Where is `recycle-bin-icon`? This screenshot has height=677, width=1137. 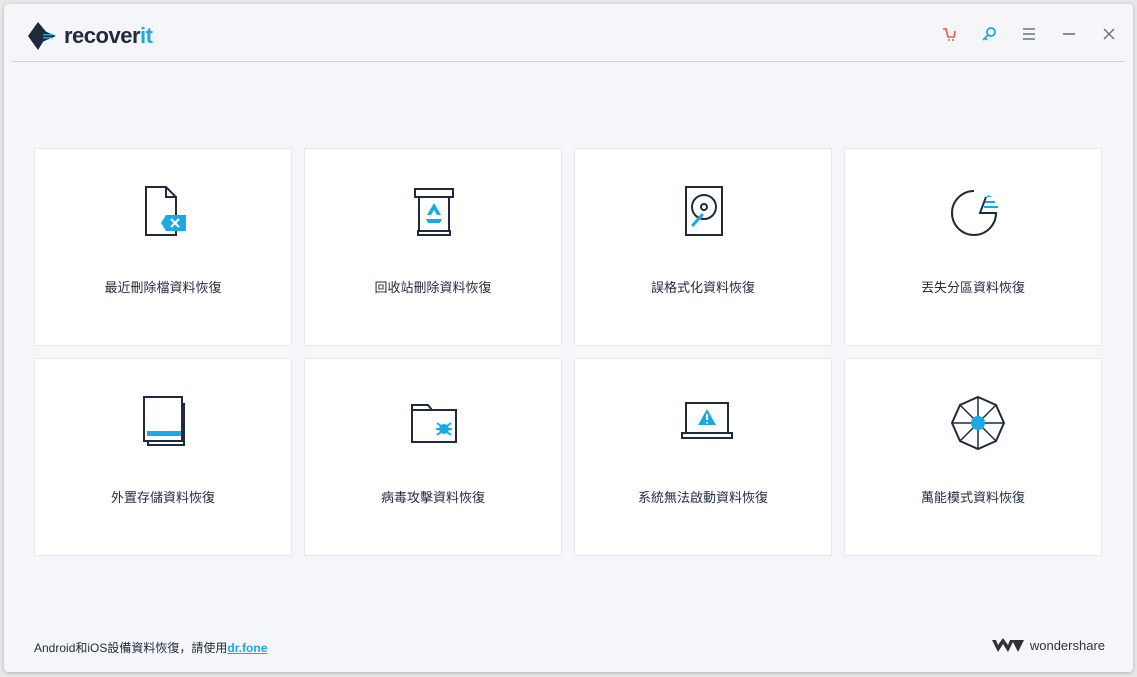 recycle-bin-icon is located at coordinates (434, 212).